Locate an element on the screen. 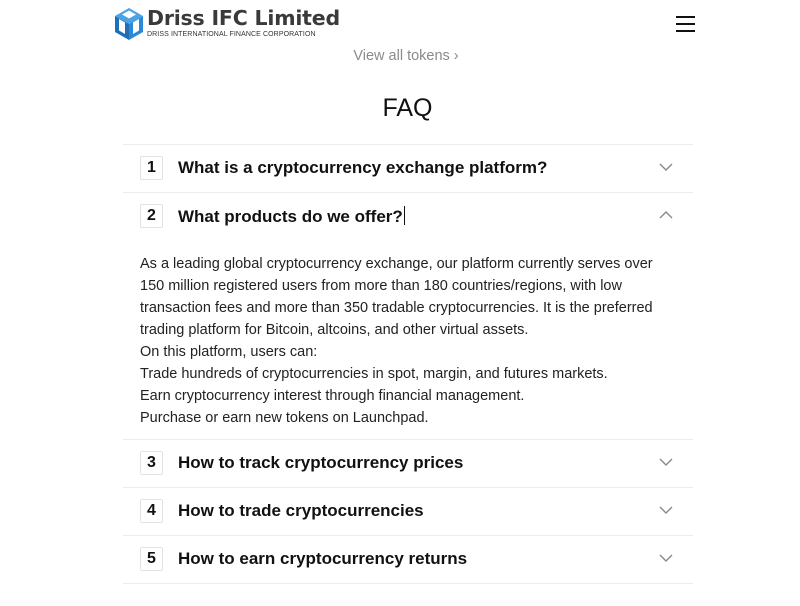 This screenshot has width=800, height=606. faq-question-row: 5 How to earn cryptocurrency returns is located at coordinates (408, 559).